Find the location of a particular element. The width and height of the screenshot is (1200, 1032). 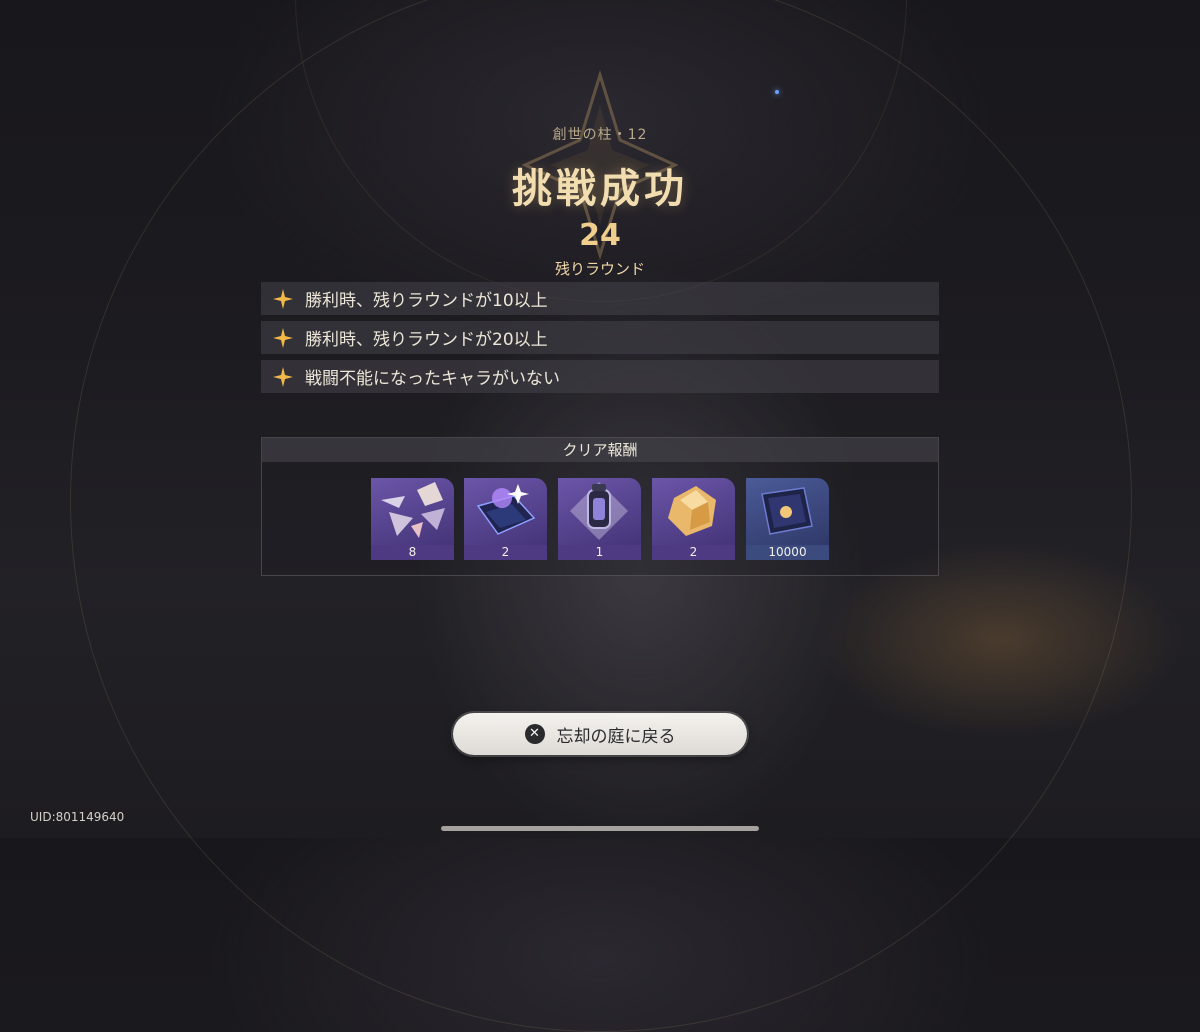

condition-text: 勝利時、残りラウンドが10以上 is located at coordinates (426, 301).